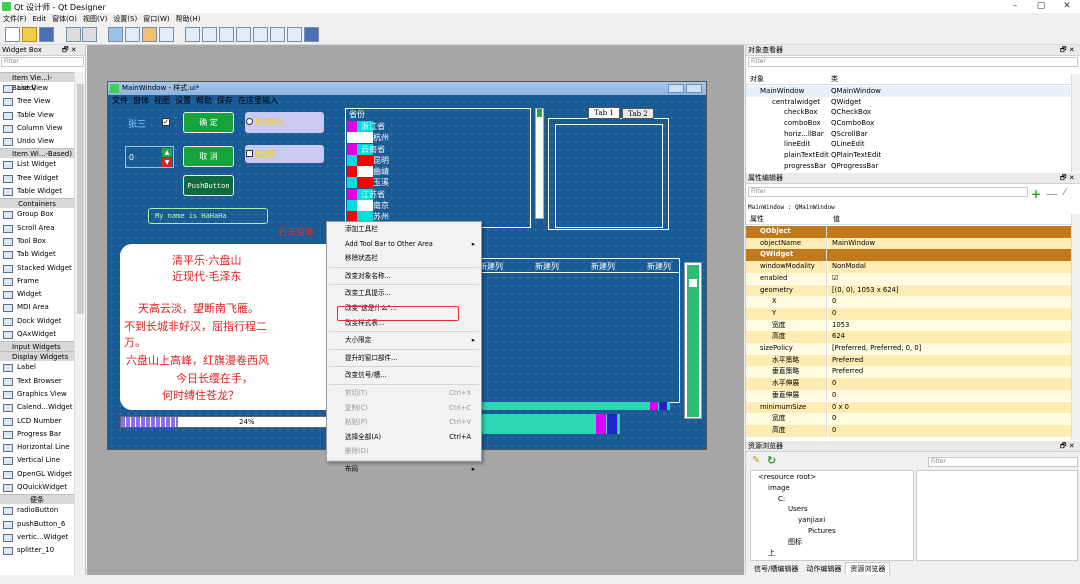 The width and height of the screenshot is (1080, 584). What do you see at coordinates (162, 100) in the screenshot?
I see `form-menu-item-2: 视图` at bounding box center [162, 100].